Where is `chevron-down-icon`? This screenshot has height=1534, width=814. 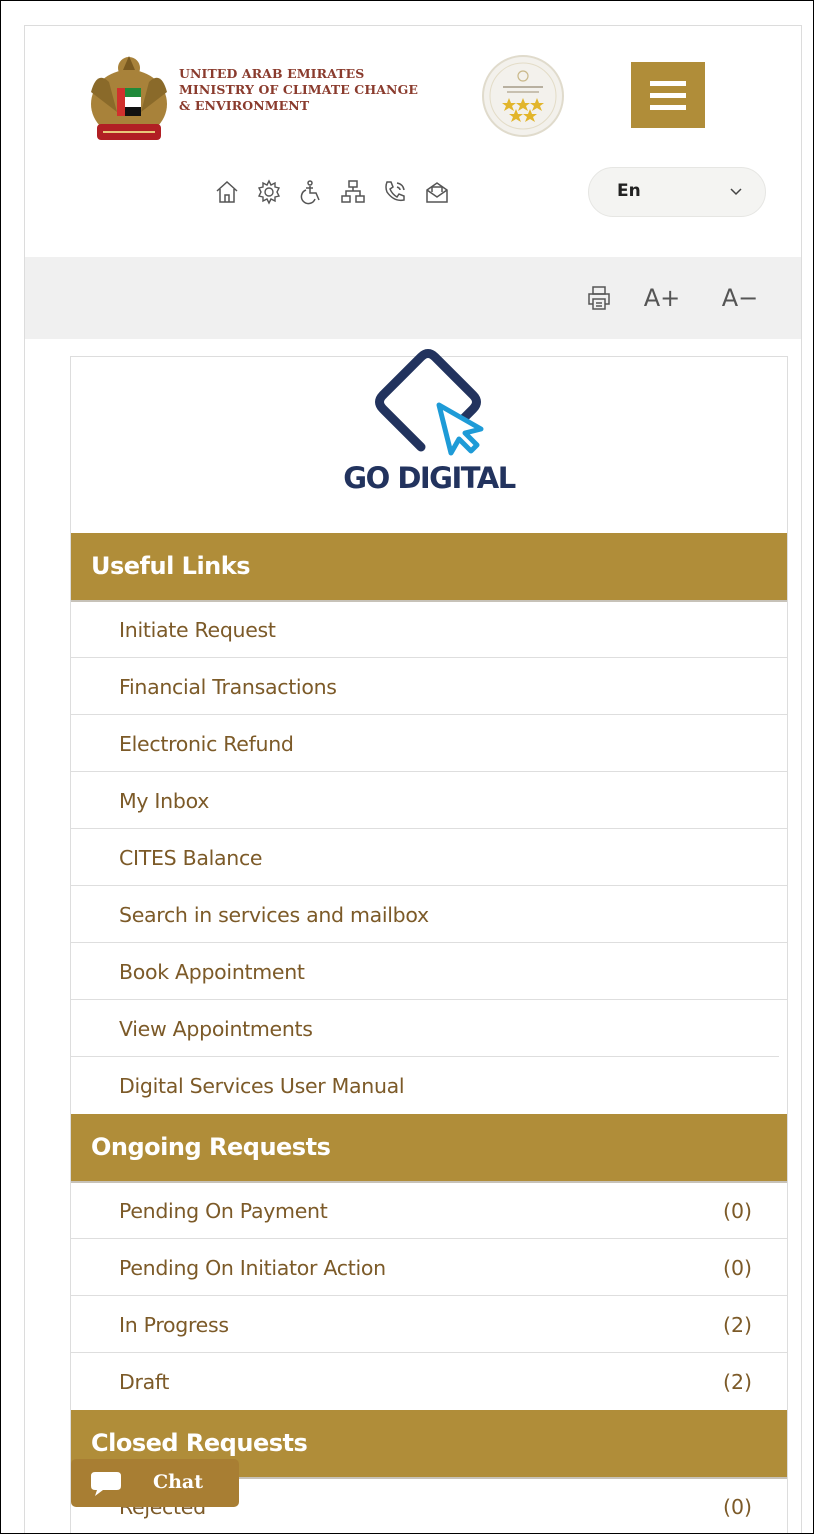
chevron-down-icon is located at coordinates (736, 192).